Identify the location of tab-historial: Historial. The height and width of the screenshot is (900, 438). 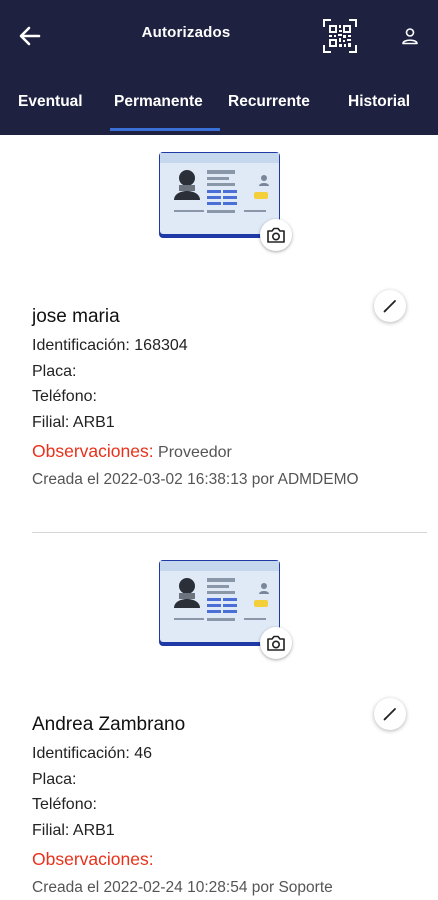
(379, 102).